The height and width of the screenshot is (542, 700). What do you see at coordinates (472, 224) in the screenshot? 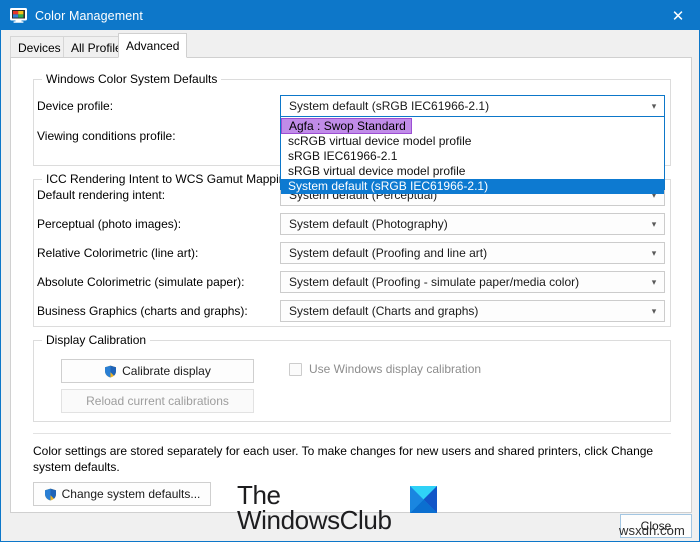
I see `combo-perceptual: System default (Photography) ▾` at bounding box center [472, 224].